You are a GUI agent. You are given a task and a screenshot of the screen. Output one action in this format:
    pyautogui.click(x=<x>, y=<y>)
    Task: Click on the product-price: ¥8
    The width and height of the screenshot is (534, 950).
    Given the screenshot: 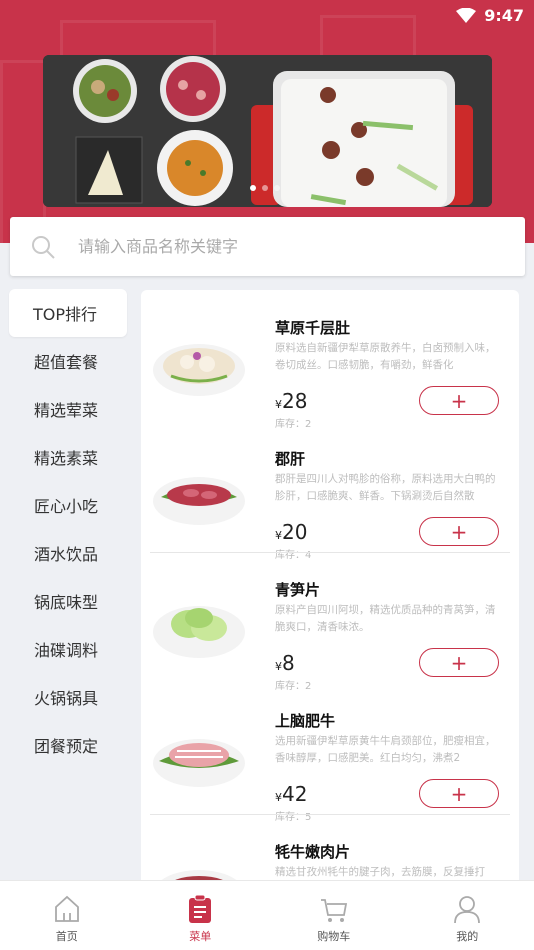 What is the action you would take?
    pyautogui.click(x=285, y=663)
    